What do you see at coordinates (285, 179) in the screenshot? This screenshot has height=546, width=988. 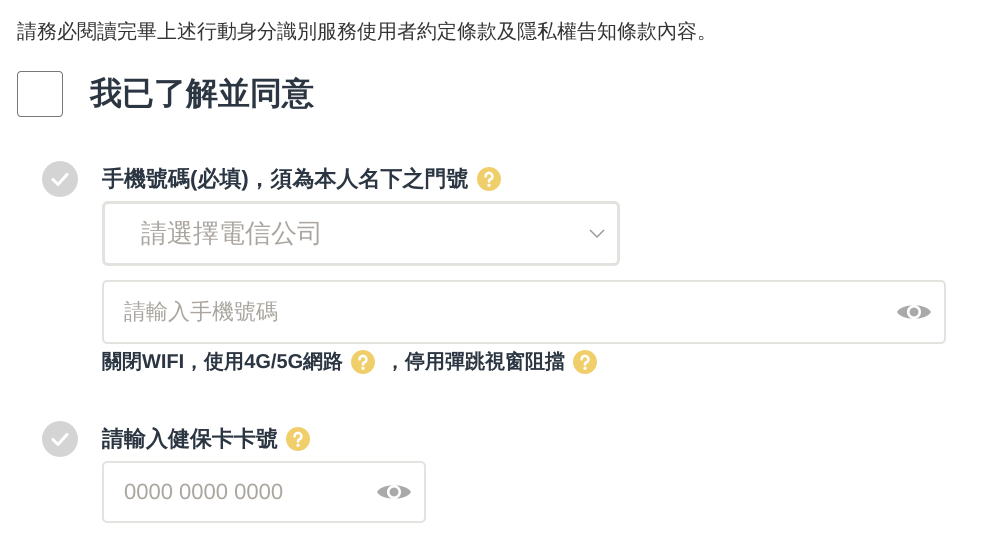 I see `step-label: 手機號碼(必填)，須為本人名下之門號` at bounding box center [285, 179].